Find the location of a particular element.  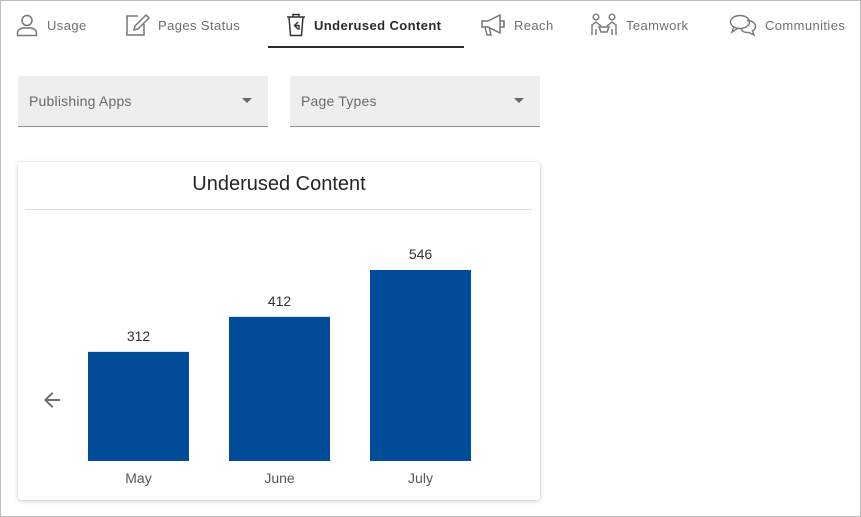

chat-icon is located at coordinates (743, 25).